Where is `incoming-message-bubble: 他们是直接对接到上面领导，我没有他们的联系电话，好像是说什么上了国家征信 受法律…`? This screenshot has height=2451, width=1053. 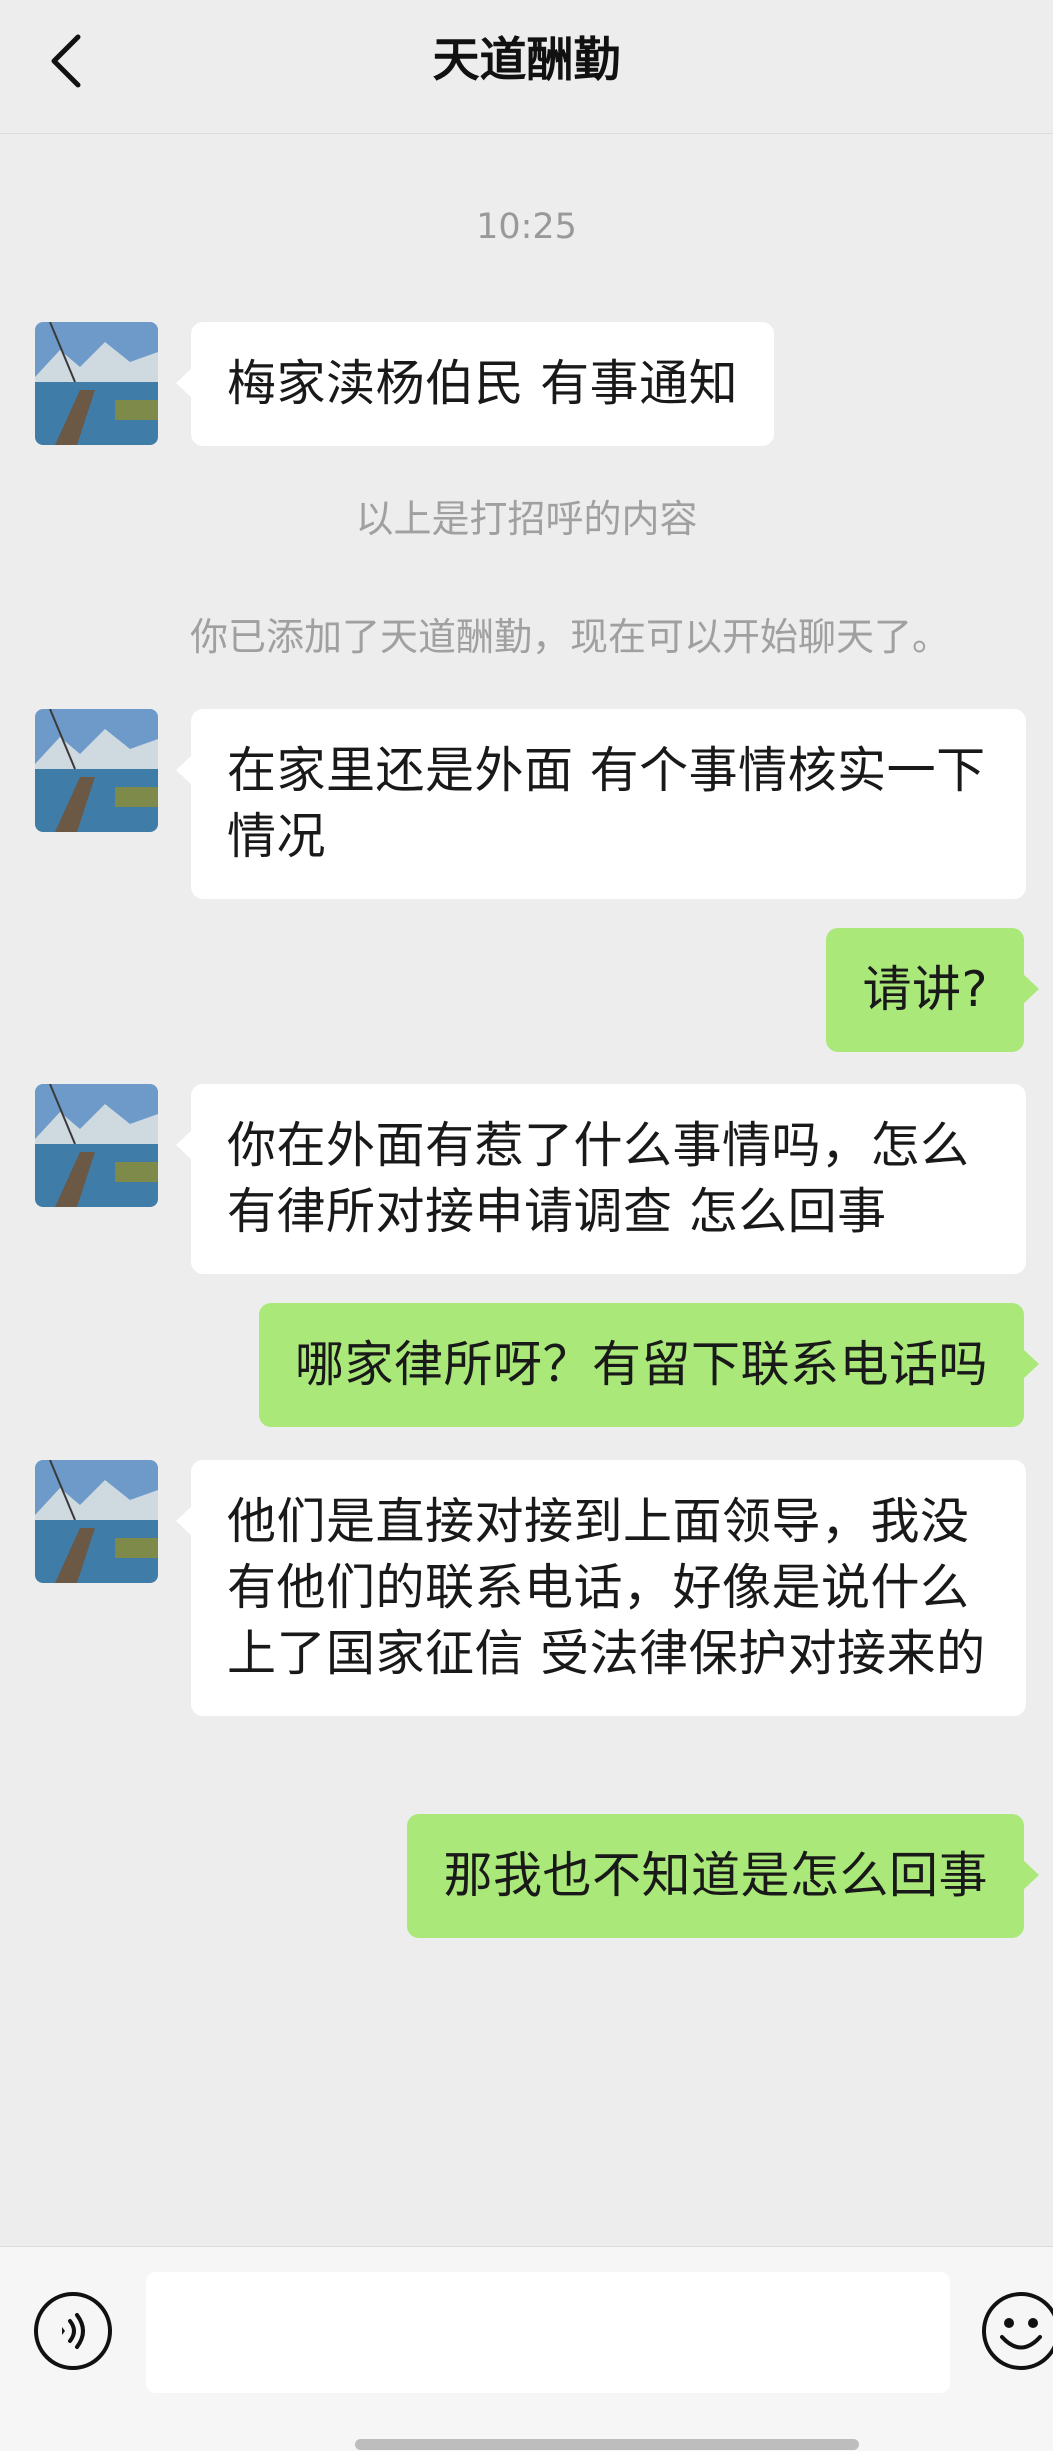 incoming-message-bubble: 他们是直接对接到上面领导，我没有他们的联系电话，好像是说什么上了国家征信 受法律… is located at coordinates (601, 1588).